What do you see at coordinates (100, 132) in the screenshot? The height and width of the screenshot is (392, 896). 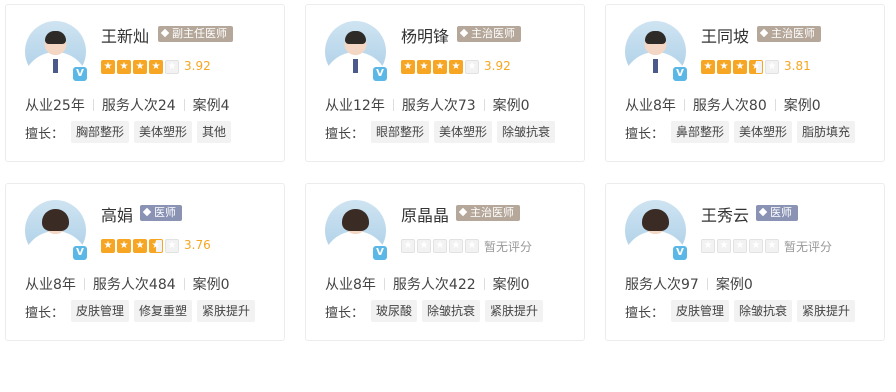 I see `skill-tag: 胸部整形` at bounding box center [100, 132].